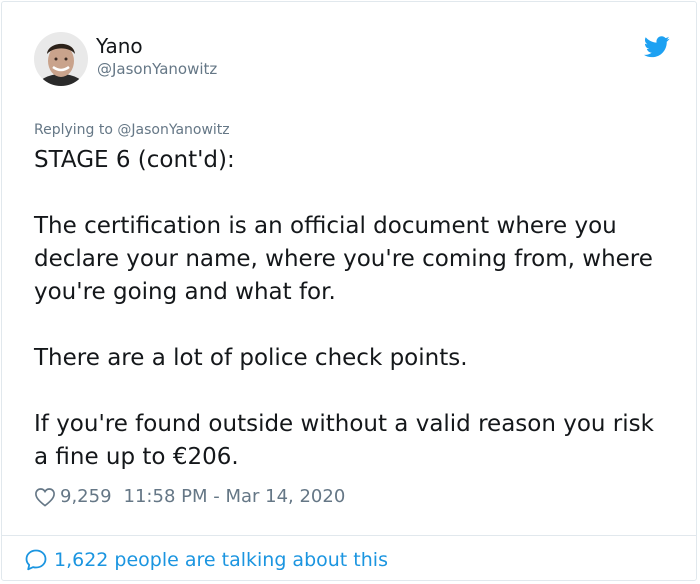 The width and height of the screenshot is (700, 584). What do you see at coordinates (221, 560) in the screenshot?
I see `conversation-label: 1,622 people are talking about this` at bounding box center [221, 560].